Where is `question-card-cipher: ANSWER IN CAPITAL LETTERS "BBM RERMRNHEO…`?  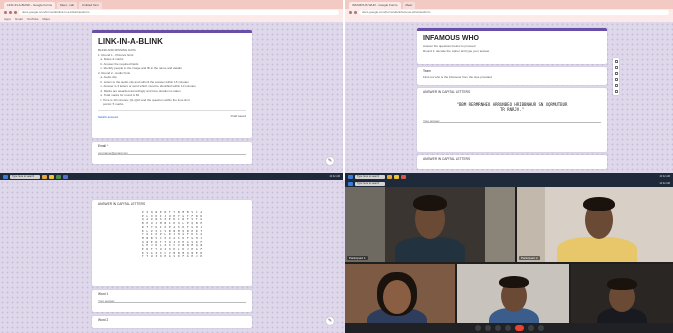 question-card-cipher: ANSWER IN CAPITAL LETTERS "BBM RERMRNHEO… is located at coordinates (512, 120).